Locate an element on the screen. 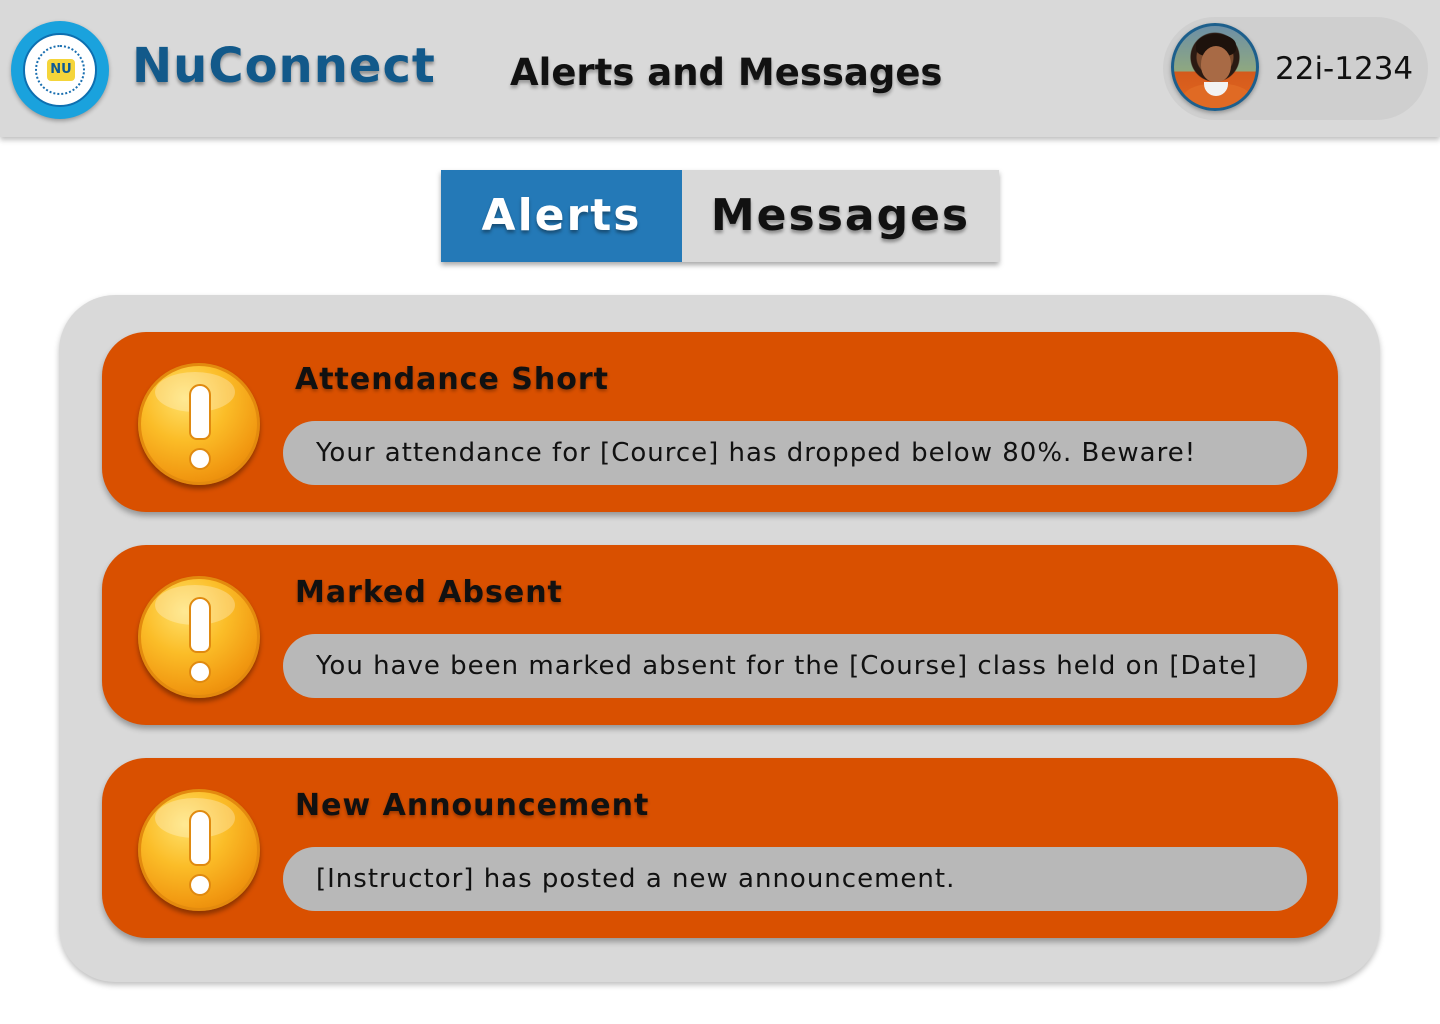  alert-title: Marked Absent is located at coordinates (429, 592).